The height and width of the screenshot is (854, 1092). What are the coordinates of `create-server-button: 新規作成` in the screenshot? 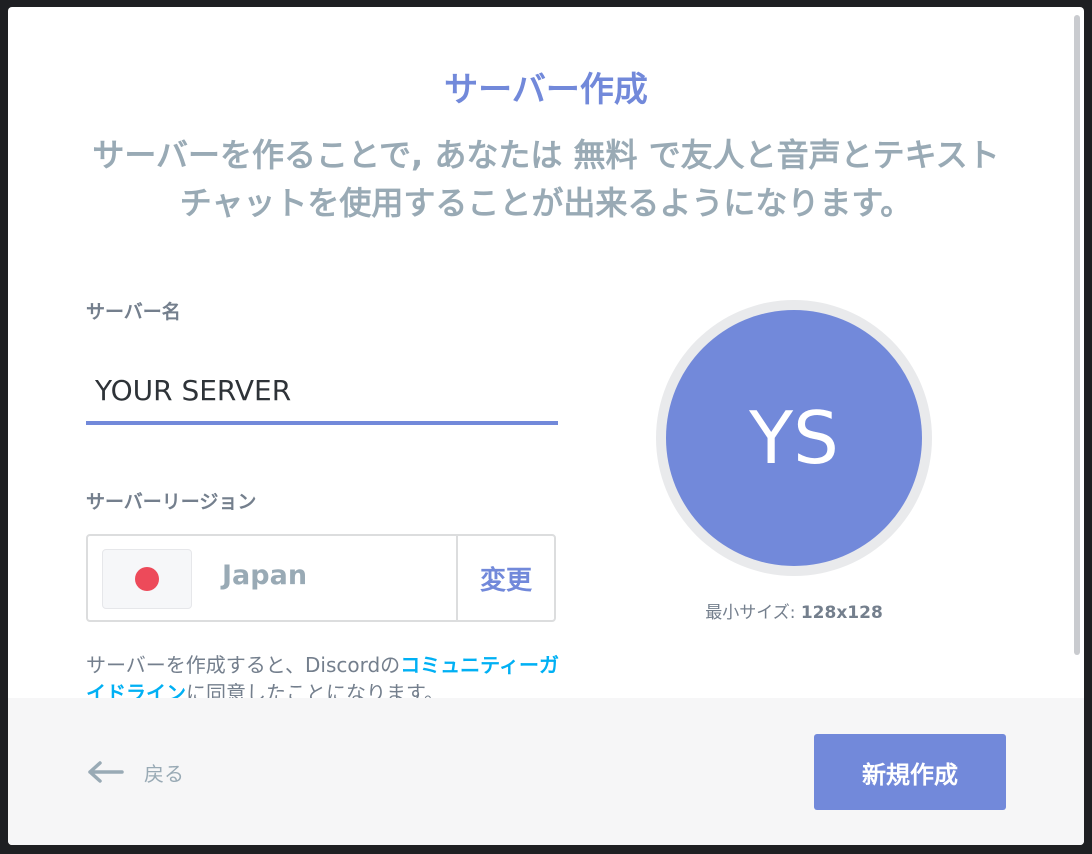 It's located at (910, 772).